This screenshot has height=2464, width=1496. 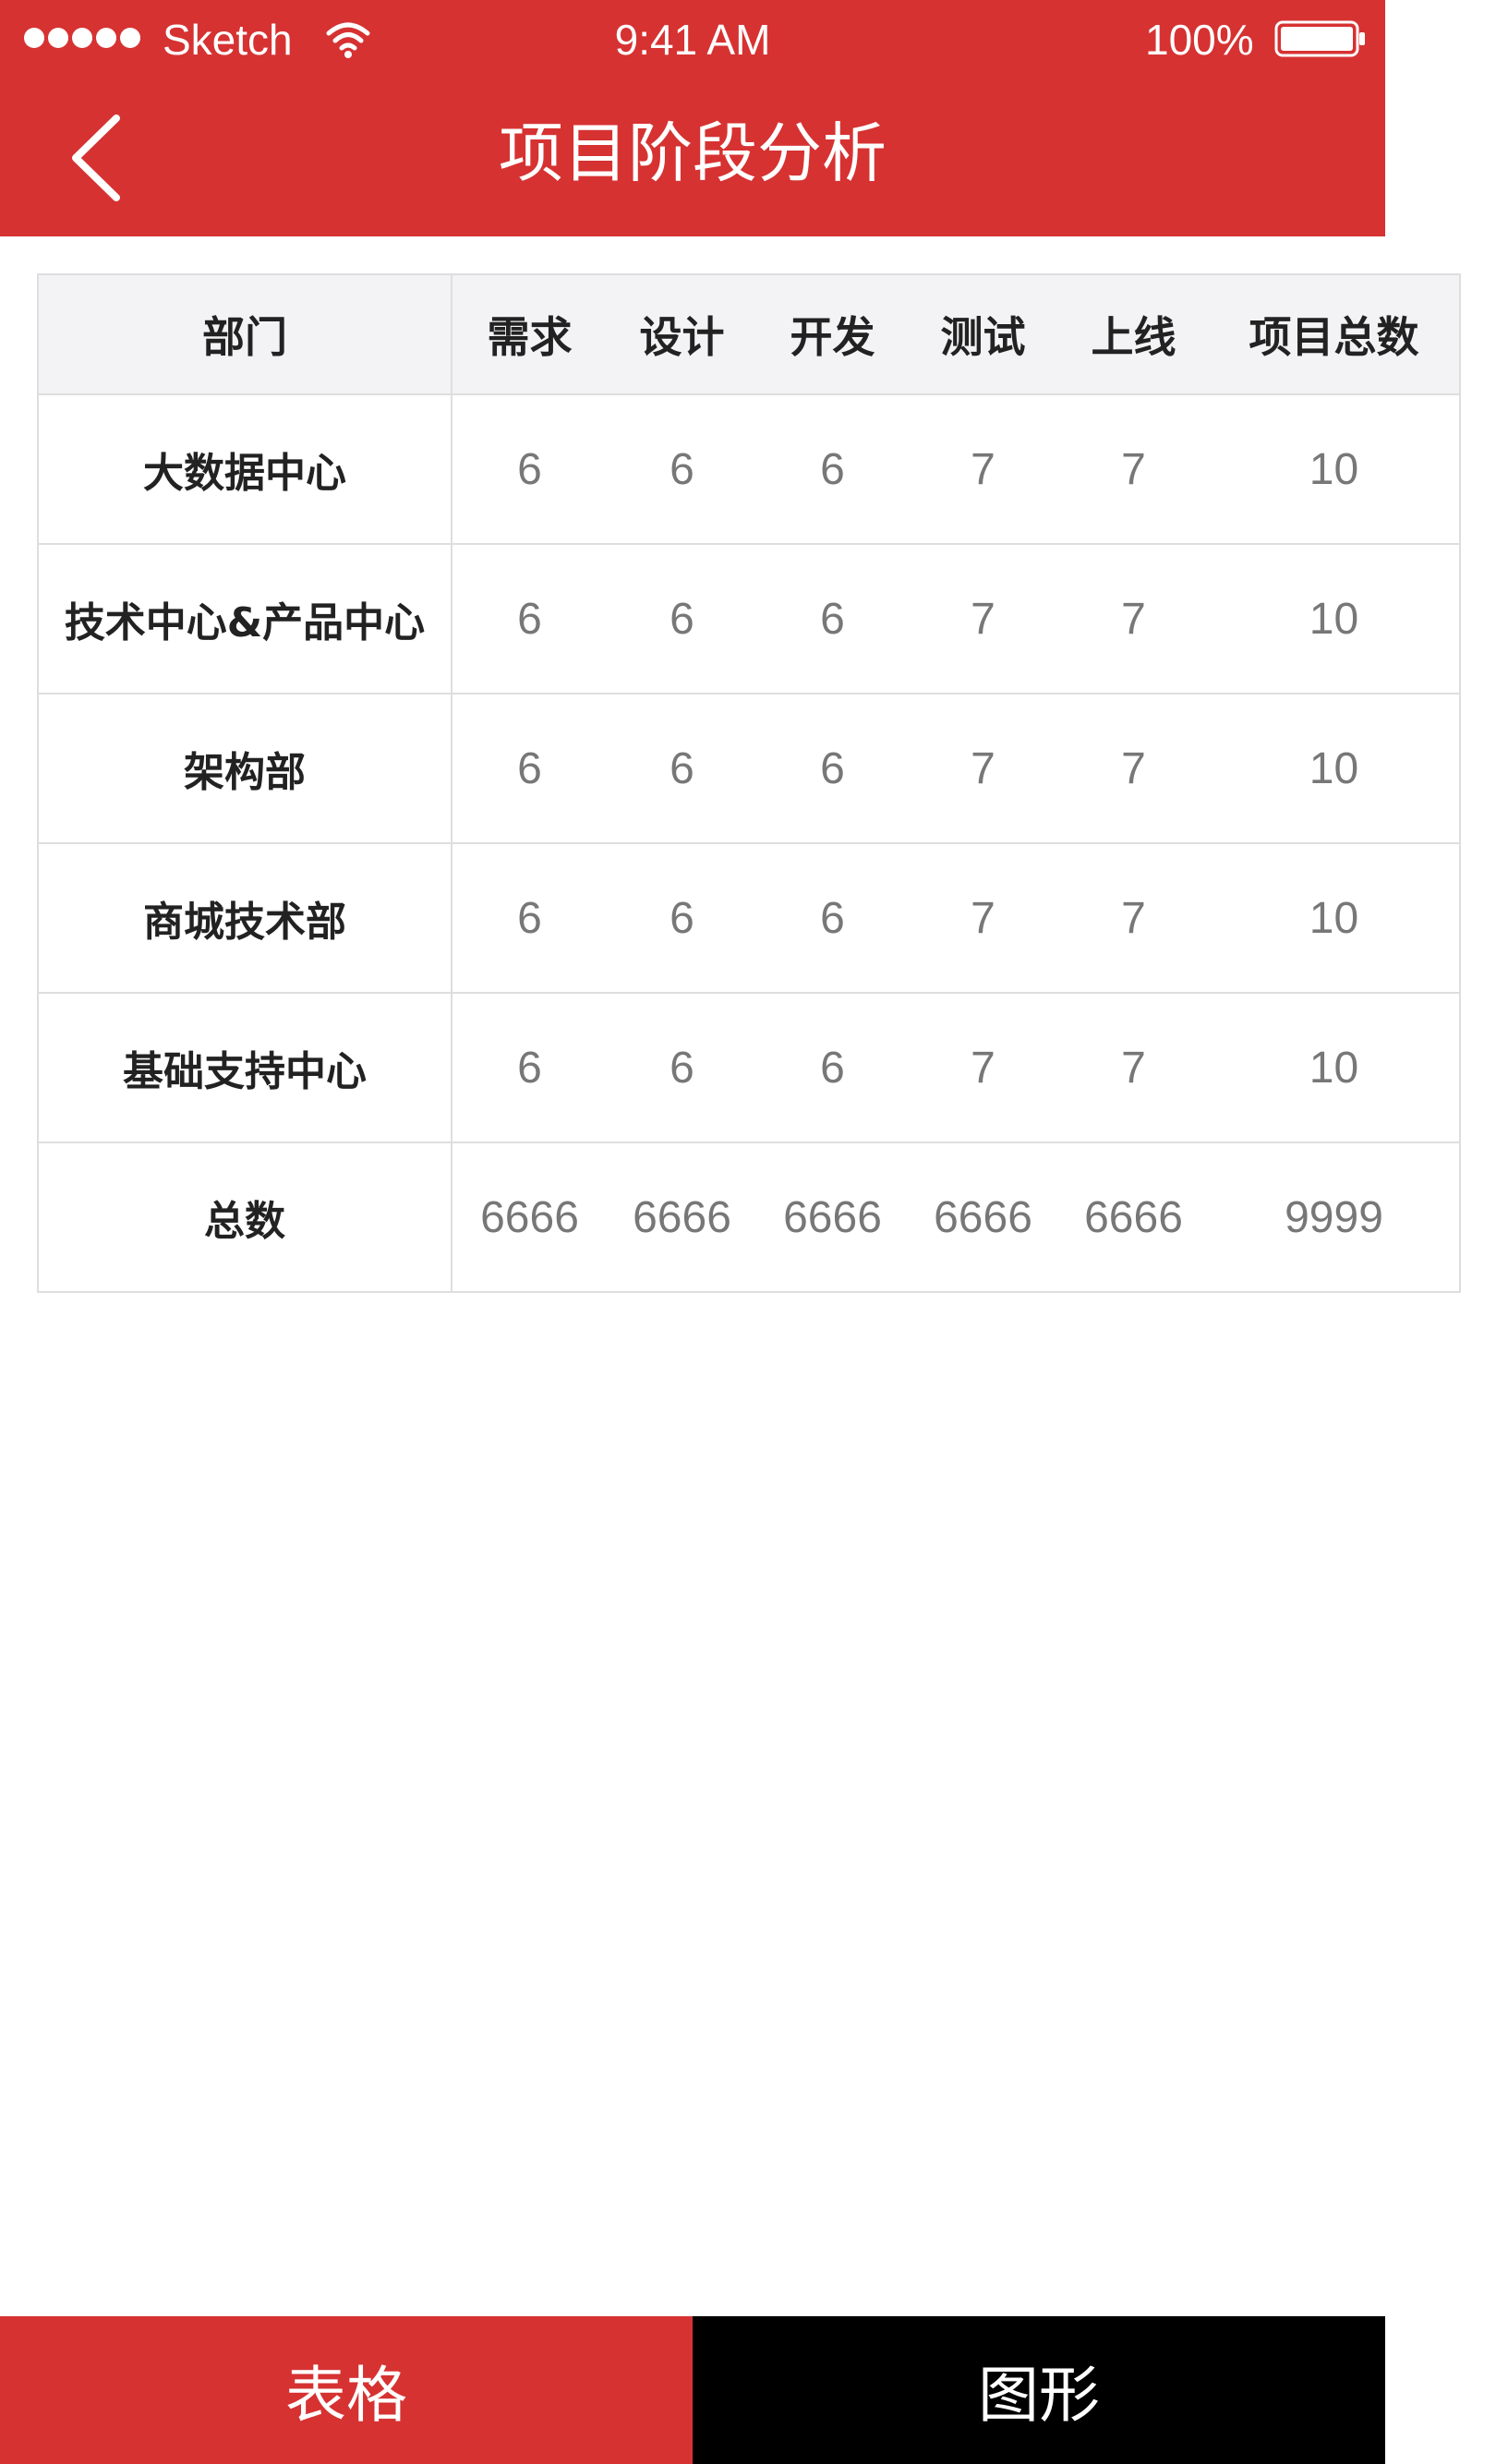 I want to click on battery-percentage: 100%, so click(x=1199, y=40).